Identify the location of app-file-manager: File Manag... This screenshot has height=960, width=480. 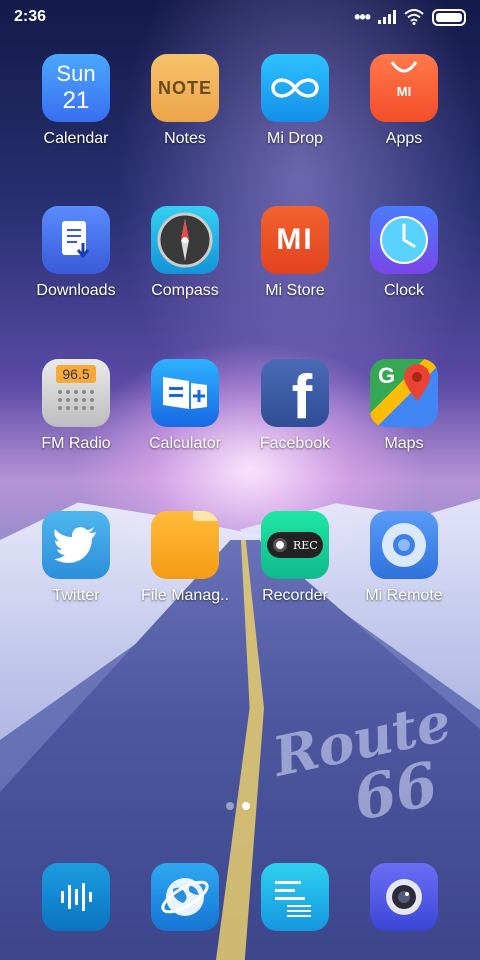
(185, 558).